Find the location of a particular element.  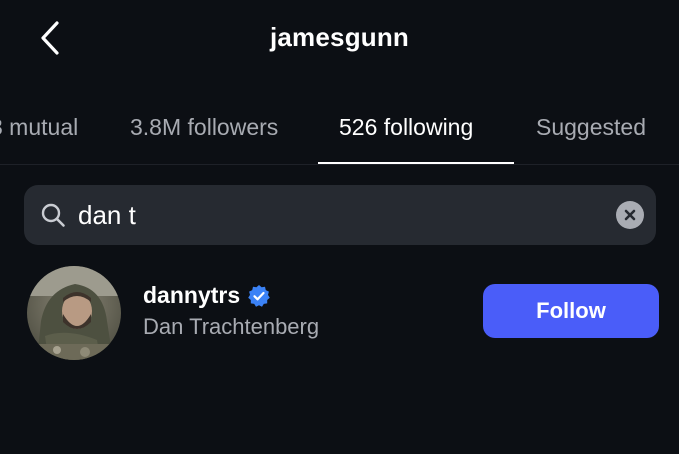

search-bar is located at coordinates (340, 215).